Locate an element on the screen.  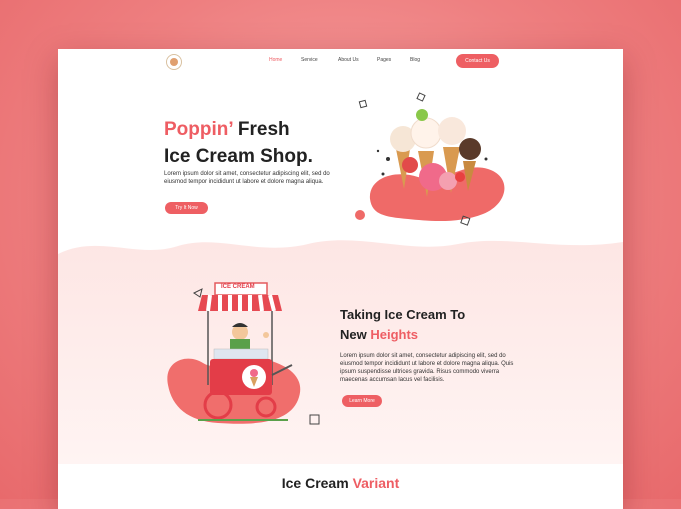
nav-pages: Pages is located at coordinates (384, 60).